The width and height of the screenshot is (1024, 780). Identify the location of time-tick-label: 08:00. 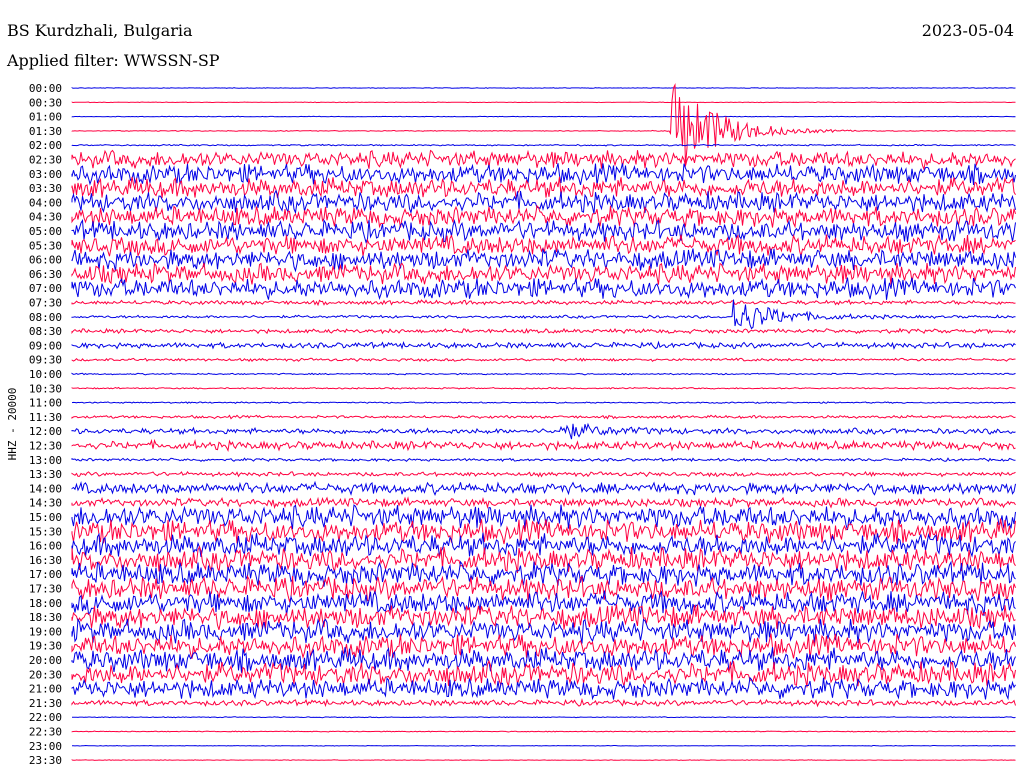
(45, 317).